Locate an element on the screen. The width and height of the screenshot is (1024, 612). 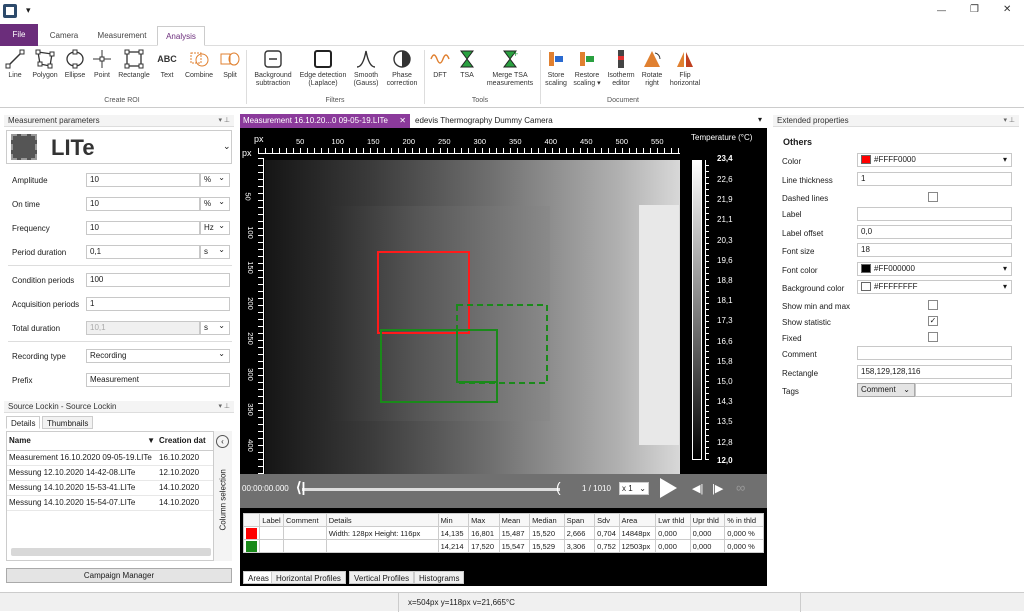
amplitude-unit-select: % is located at coordinates (215, 179).